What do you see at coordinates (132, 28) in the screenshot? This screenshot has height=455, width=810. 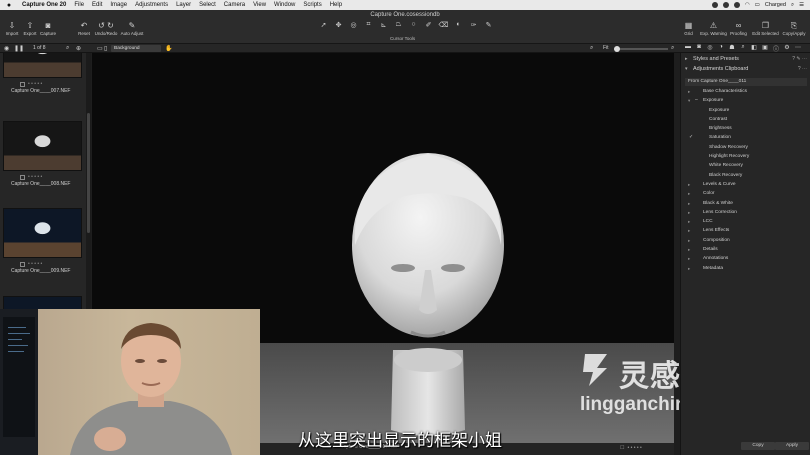 I see `auto-adjust-button: ✎ Auto Adjust` at bounding box center [132, 28].